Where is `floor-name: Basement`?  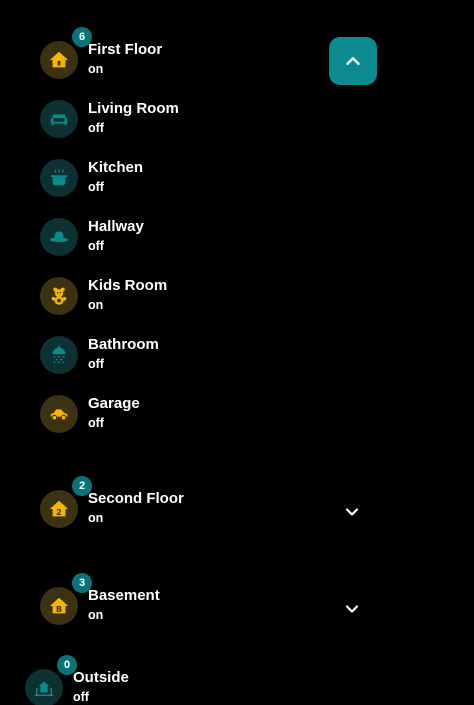
floor-name: Basement is located at coordinates (124, 595).